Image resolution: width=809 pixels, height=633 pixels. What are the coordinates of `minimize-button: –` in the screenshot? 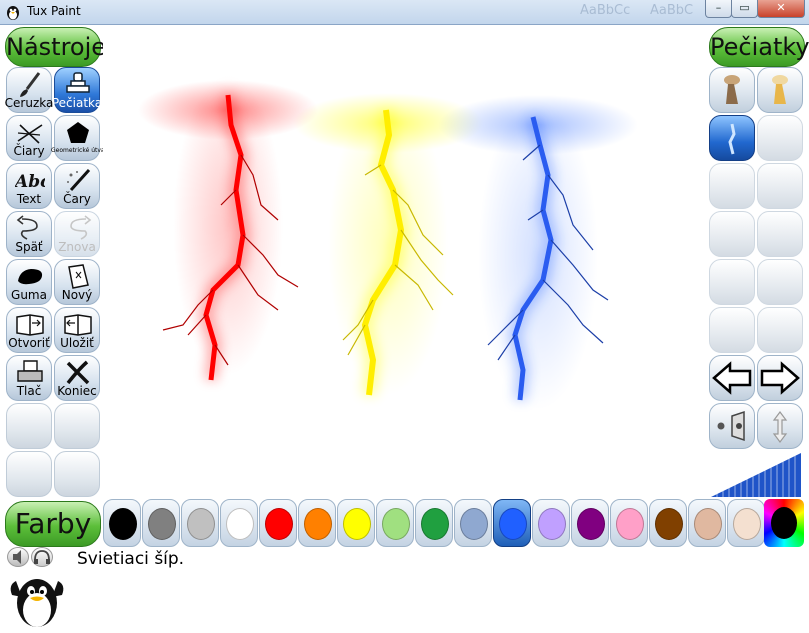 It's located at (718, 9).